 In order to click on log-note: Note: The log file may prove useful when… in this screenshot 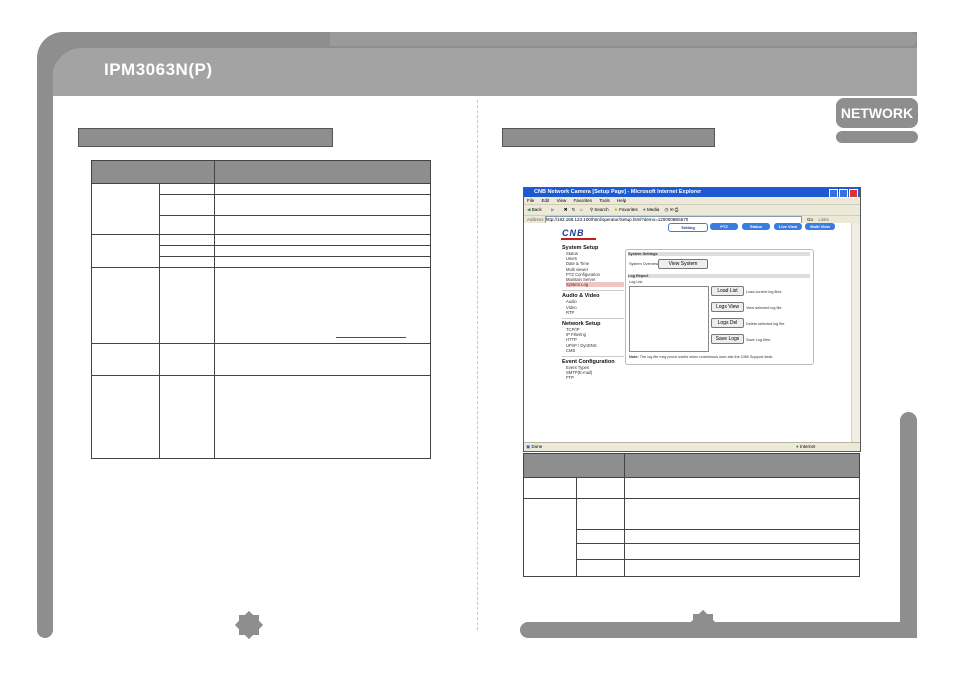, I will do `click(701, 357)`.